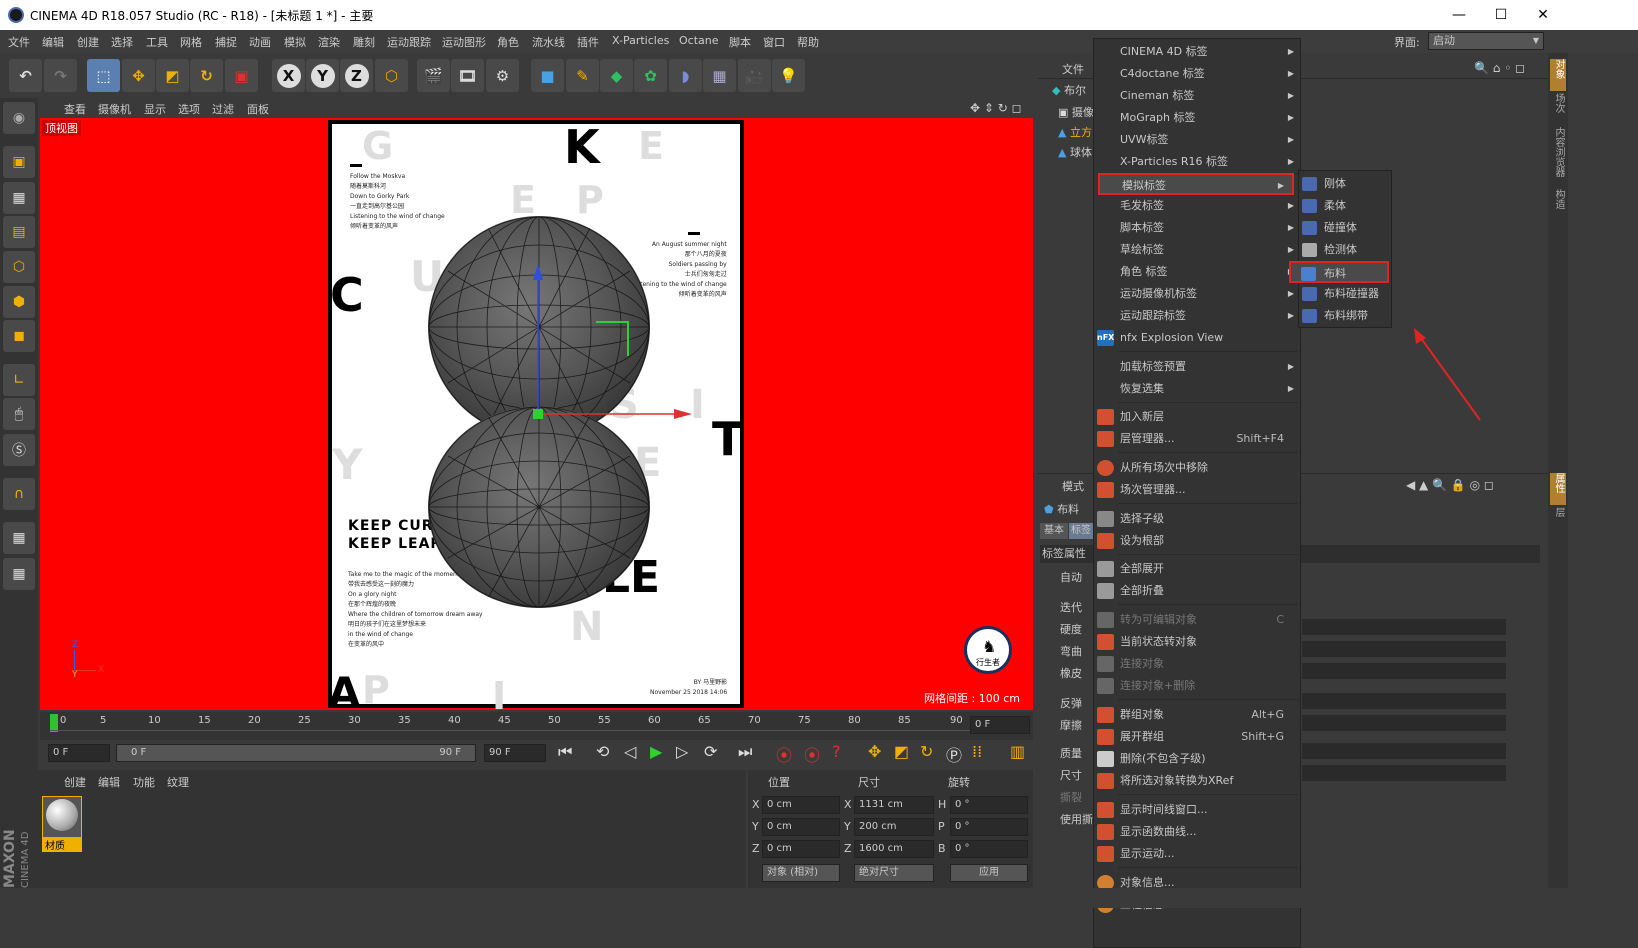 This screenshot has width=1638, height=948. What do you see at coordinates (740, 42) in the screenshot?
I see `menu-script: 脚本` at bounding box center [740, 42].